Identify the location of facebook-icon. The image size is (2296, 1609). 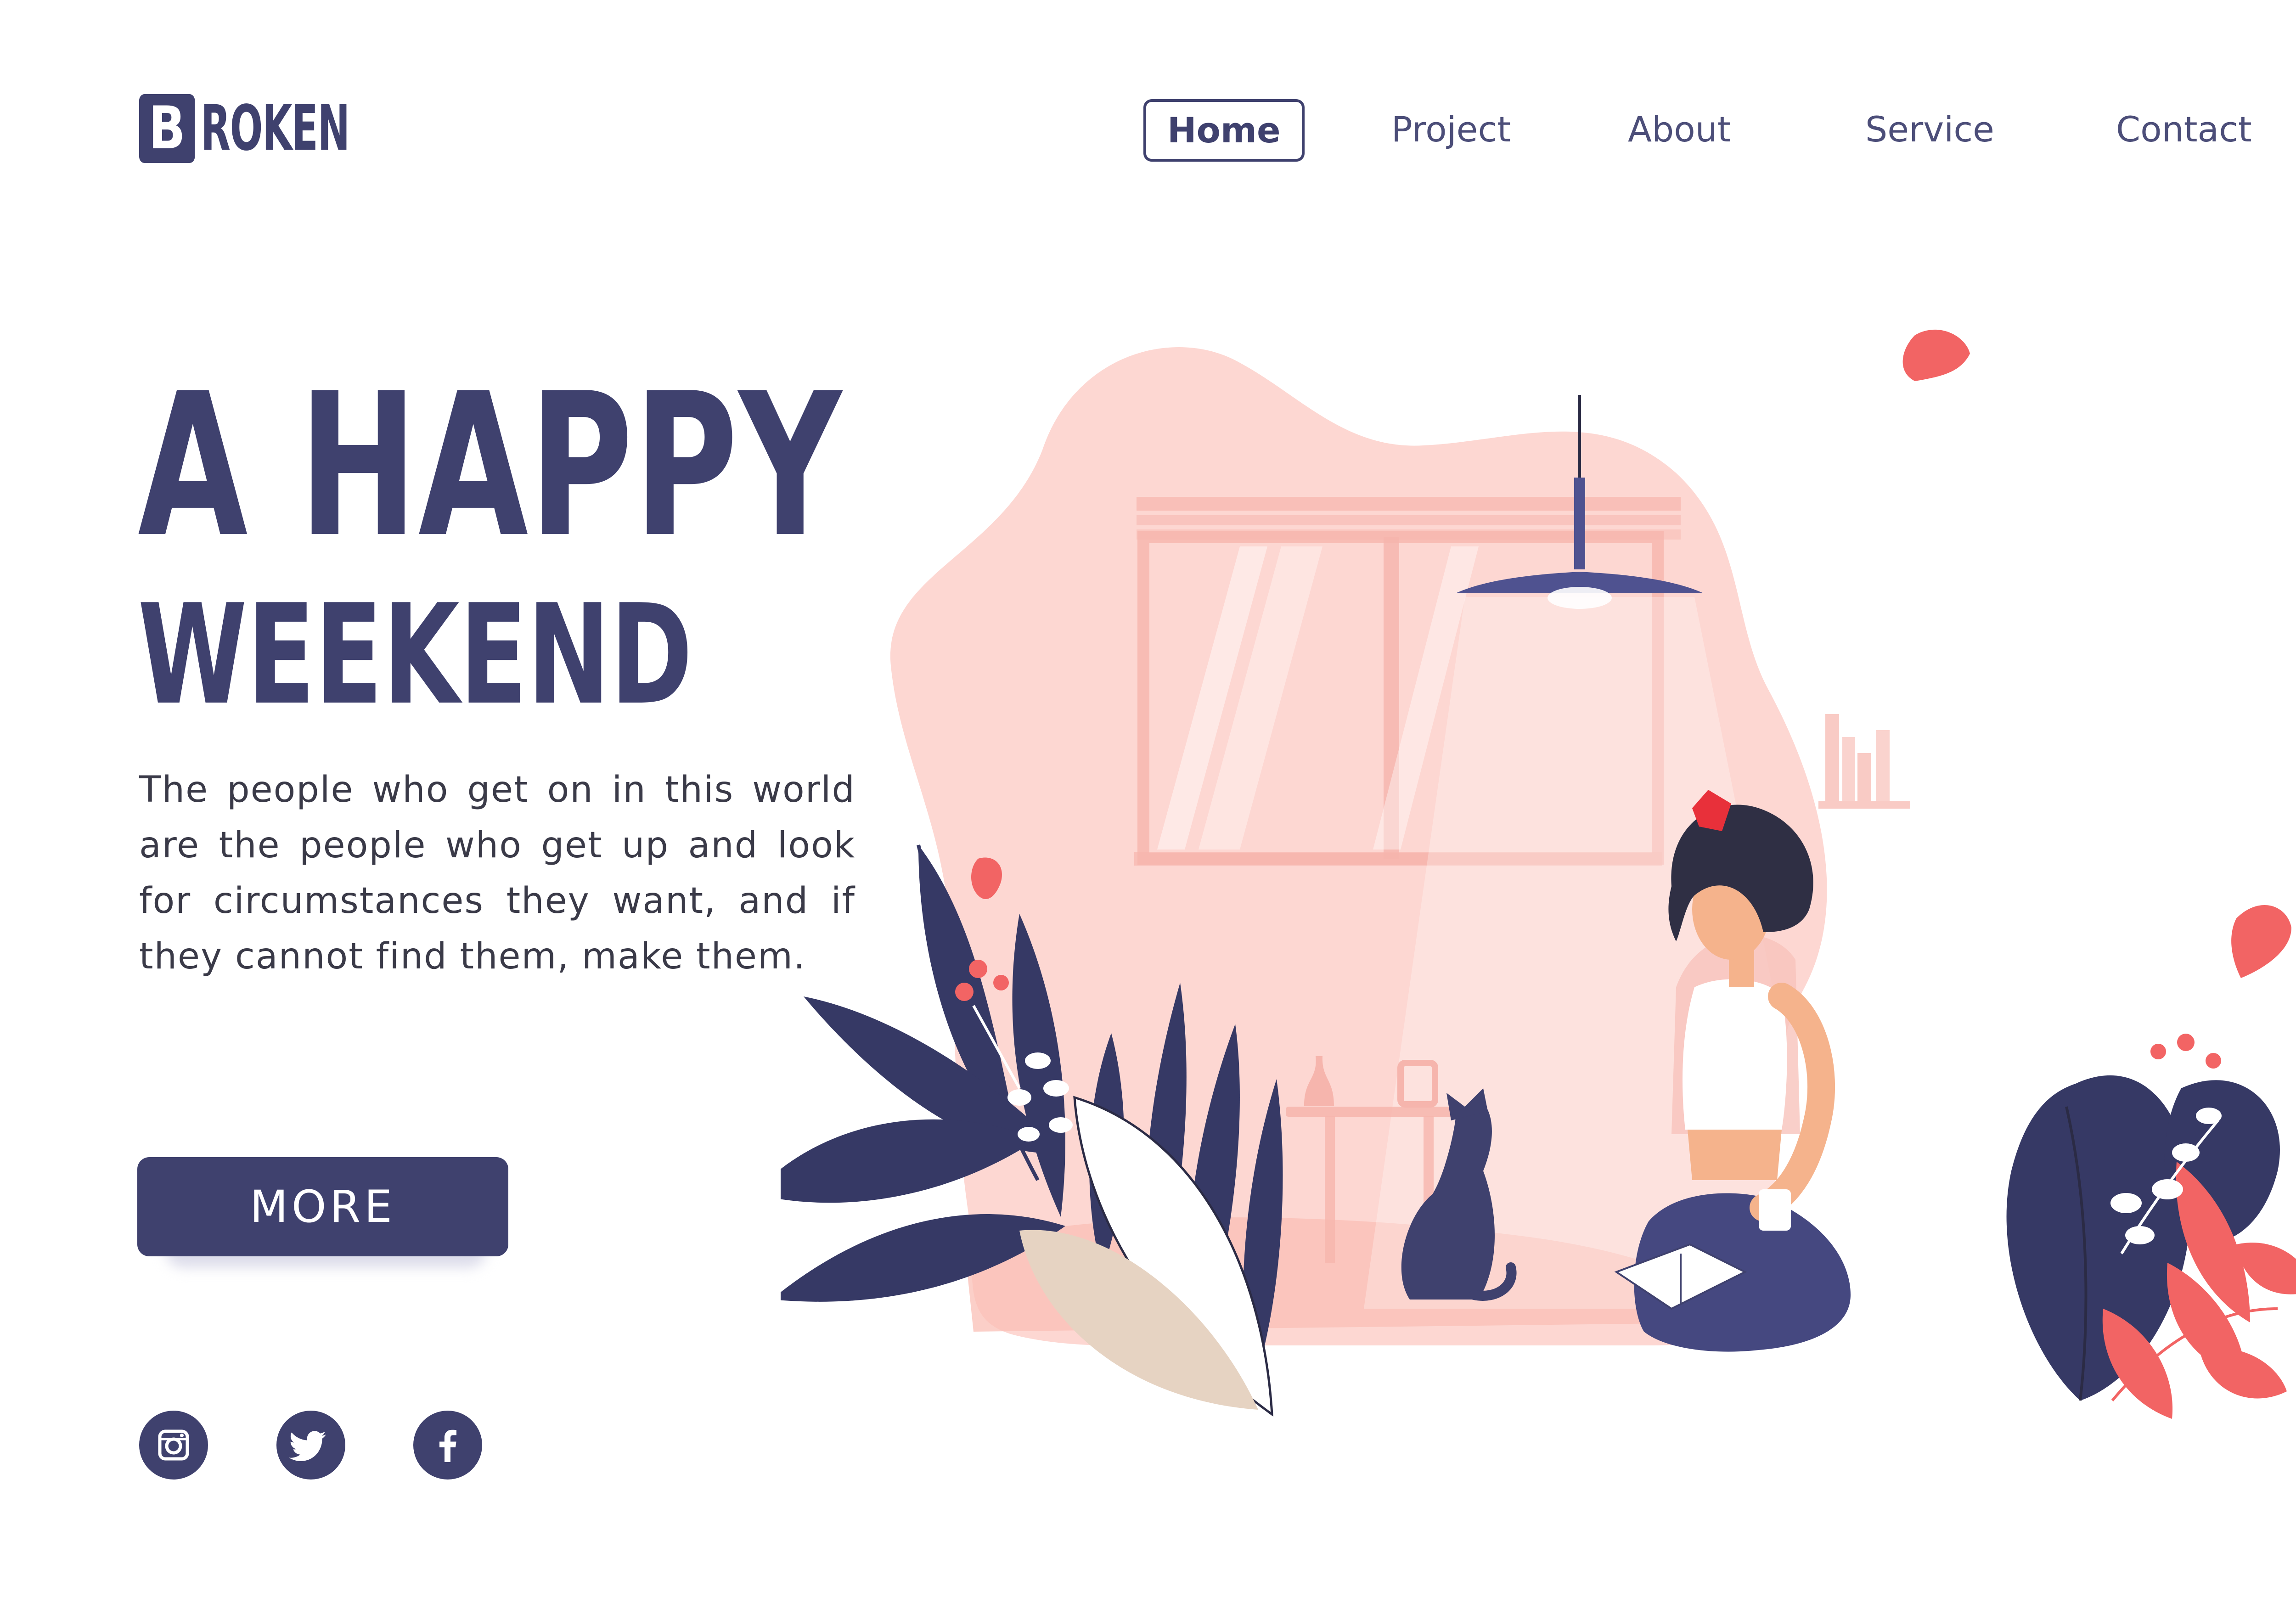
(448, 1445).